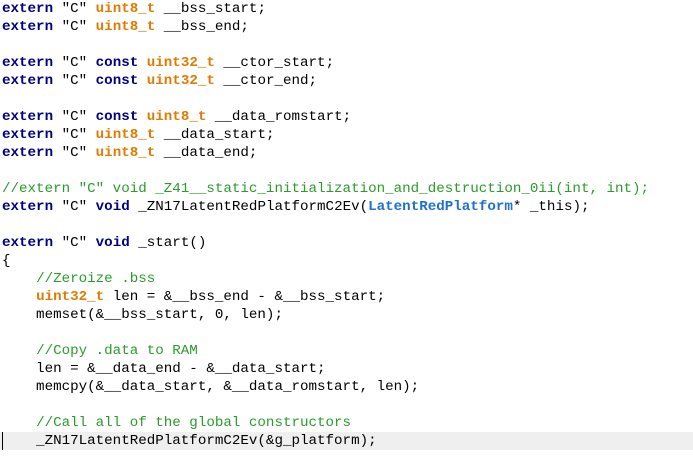  What do you see at coordinates (346, 351) in the screenshot?
I see `code-line: //Copy .data to RAM` at bounding box center [346, 351].